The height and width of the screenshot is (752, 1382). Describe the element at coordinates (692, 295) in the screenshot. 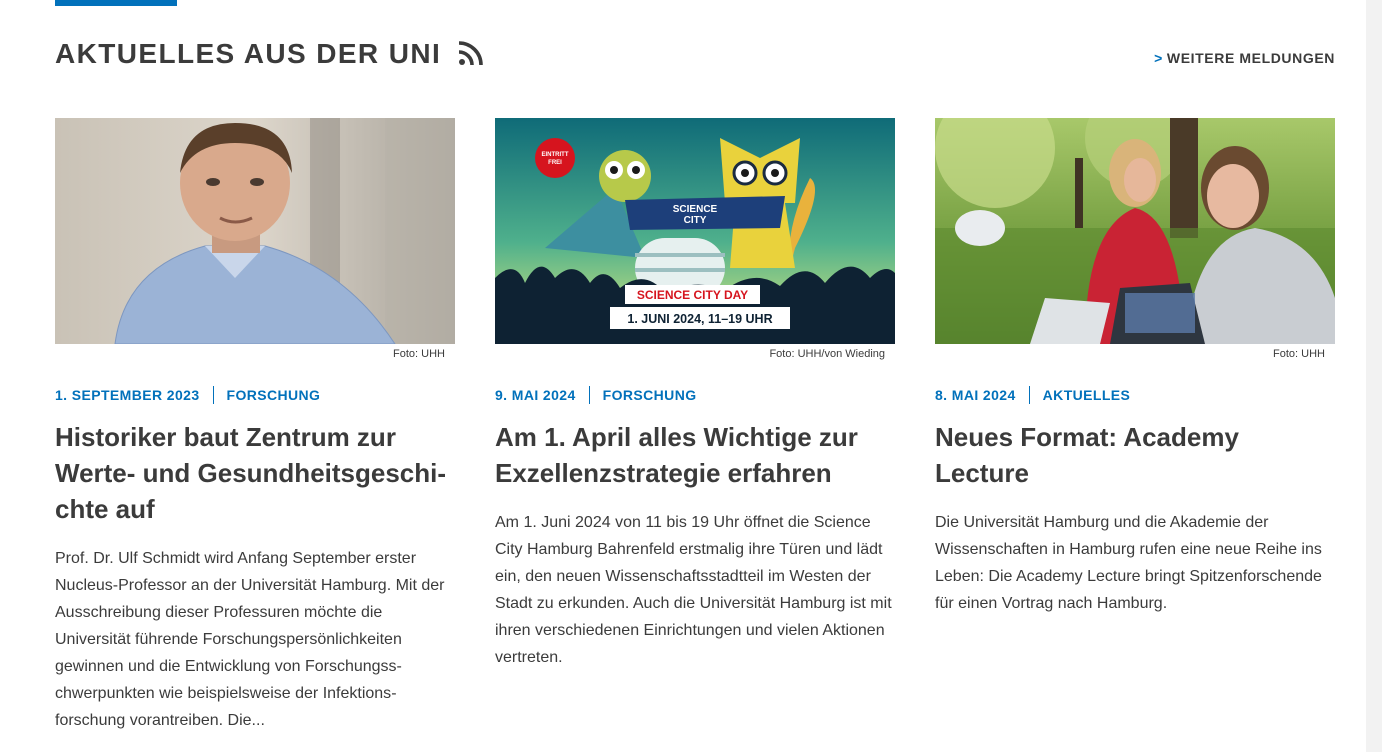

I see `event-name: SCIENCE CITY DAY` at that location.